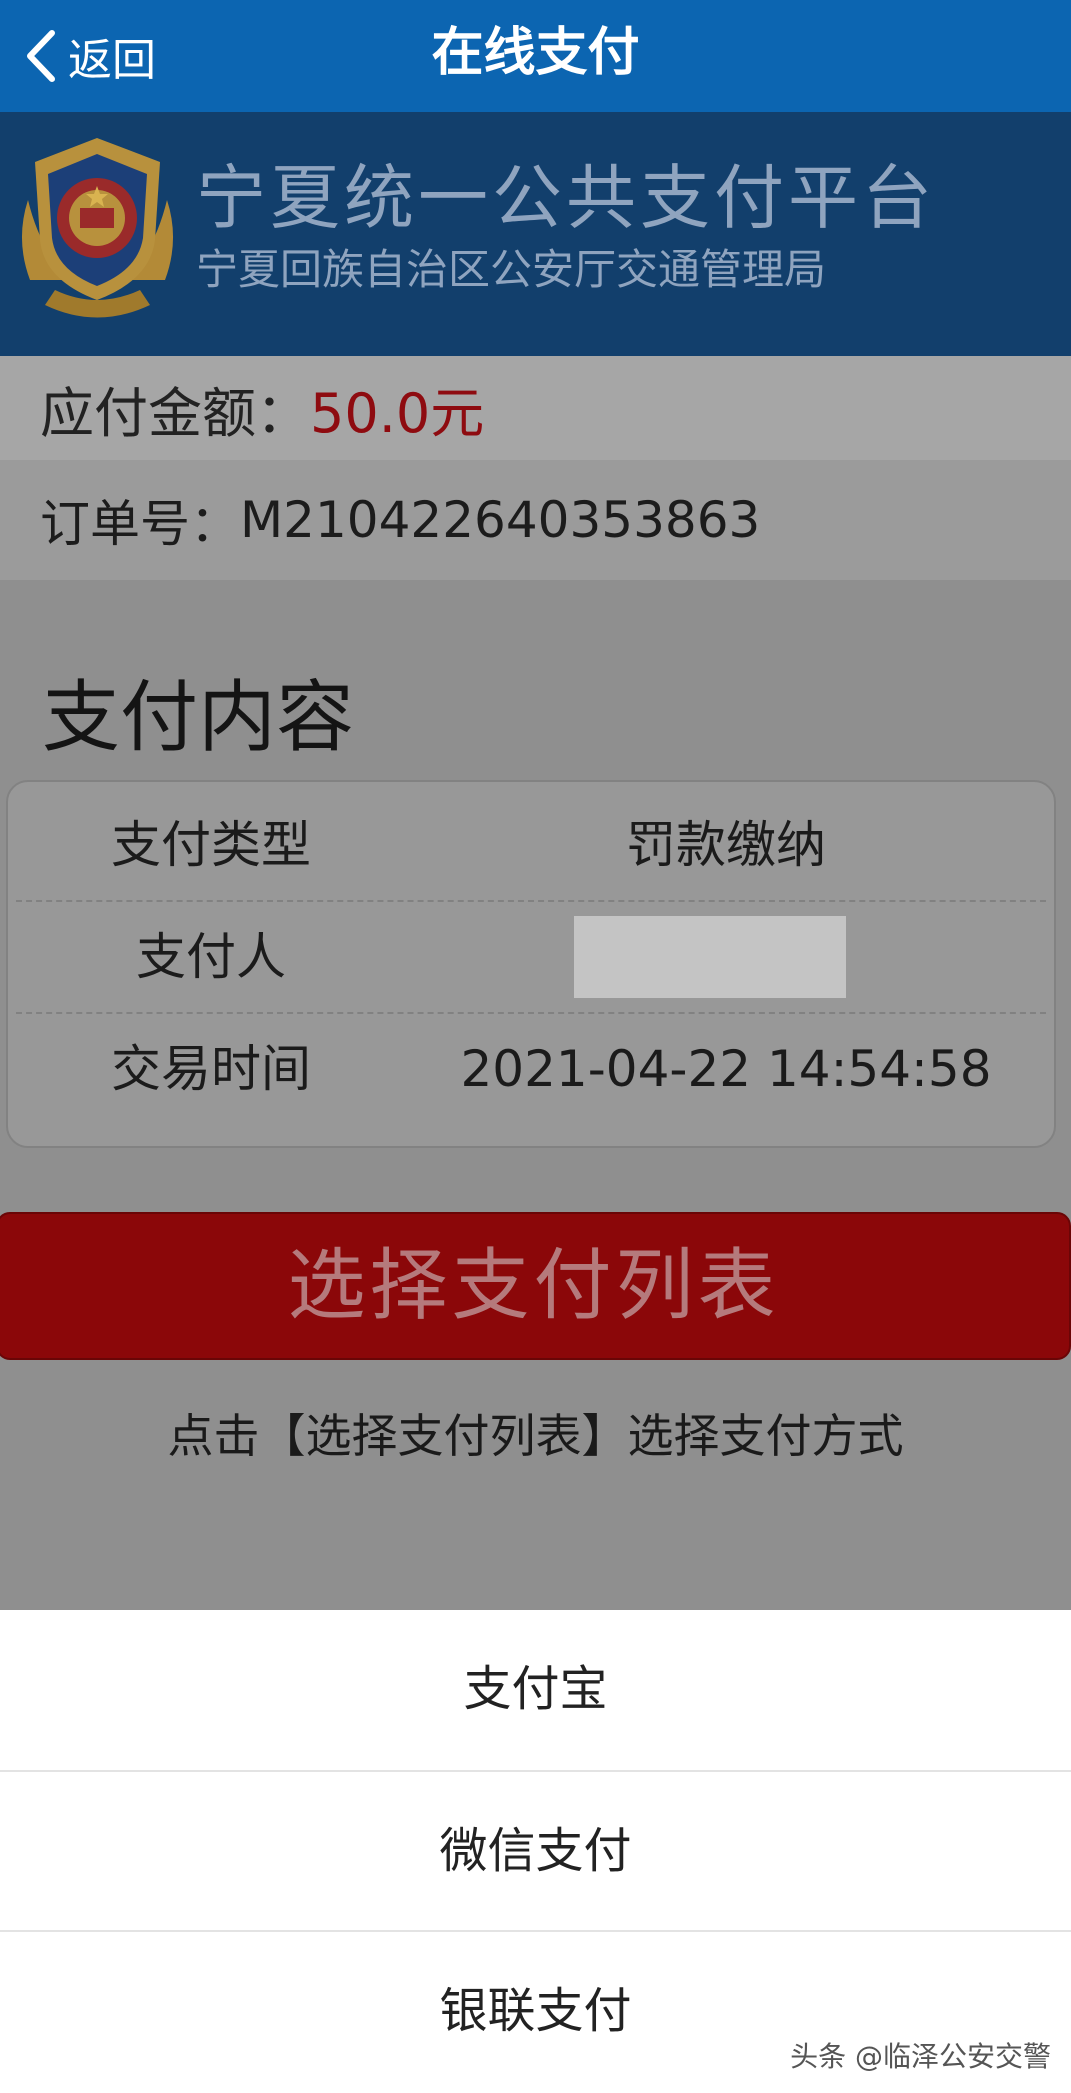  What do you see at coordinates (535, 1689) in the screenshot?
I see `payment-option-alipay: 支付宝` at bounding box center [535, 1689].